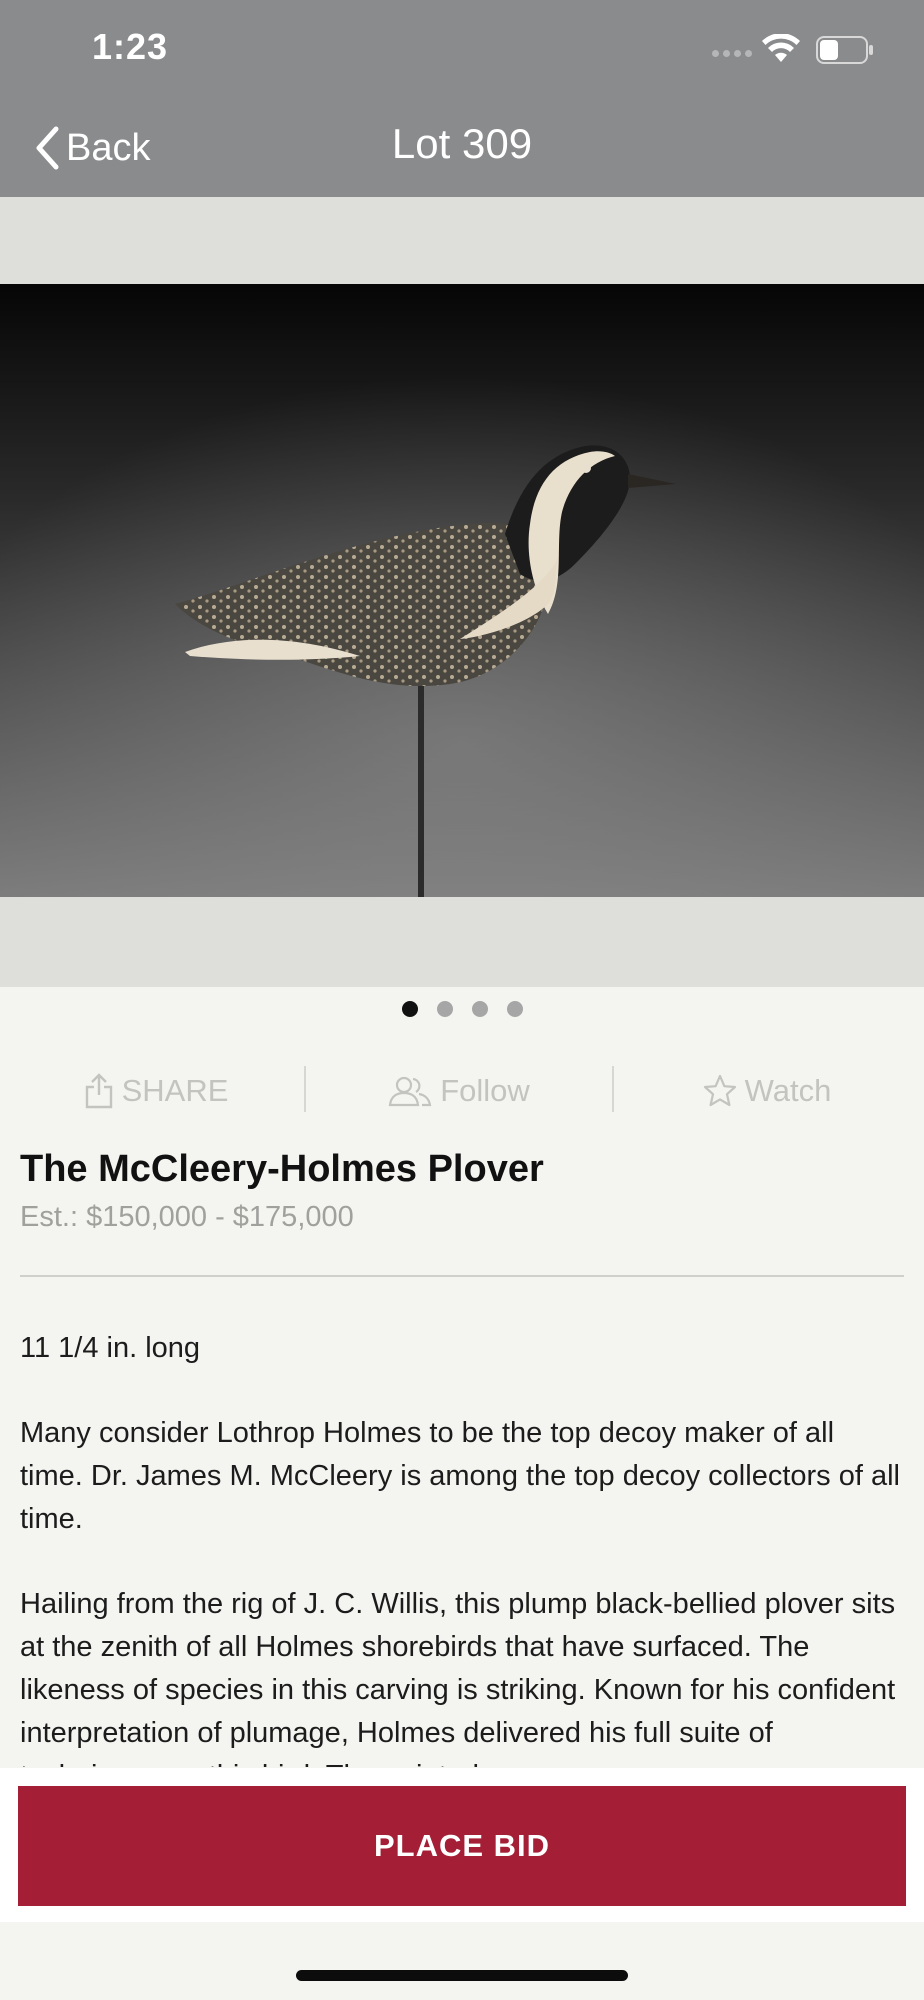  Describe the element at coordinates (462, 1975) in the screenshot. I see `home-indicator` at that location.